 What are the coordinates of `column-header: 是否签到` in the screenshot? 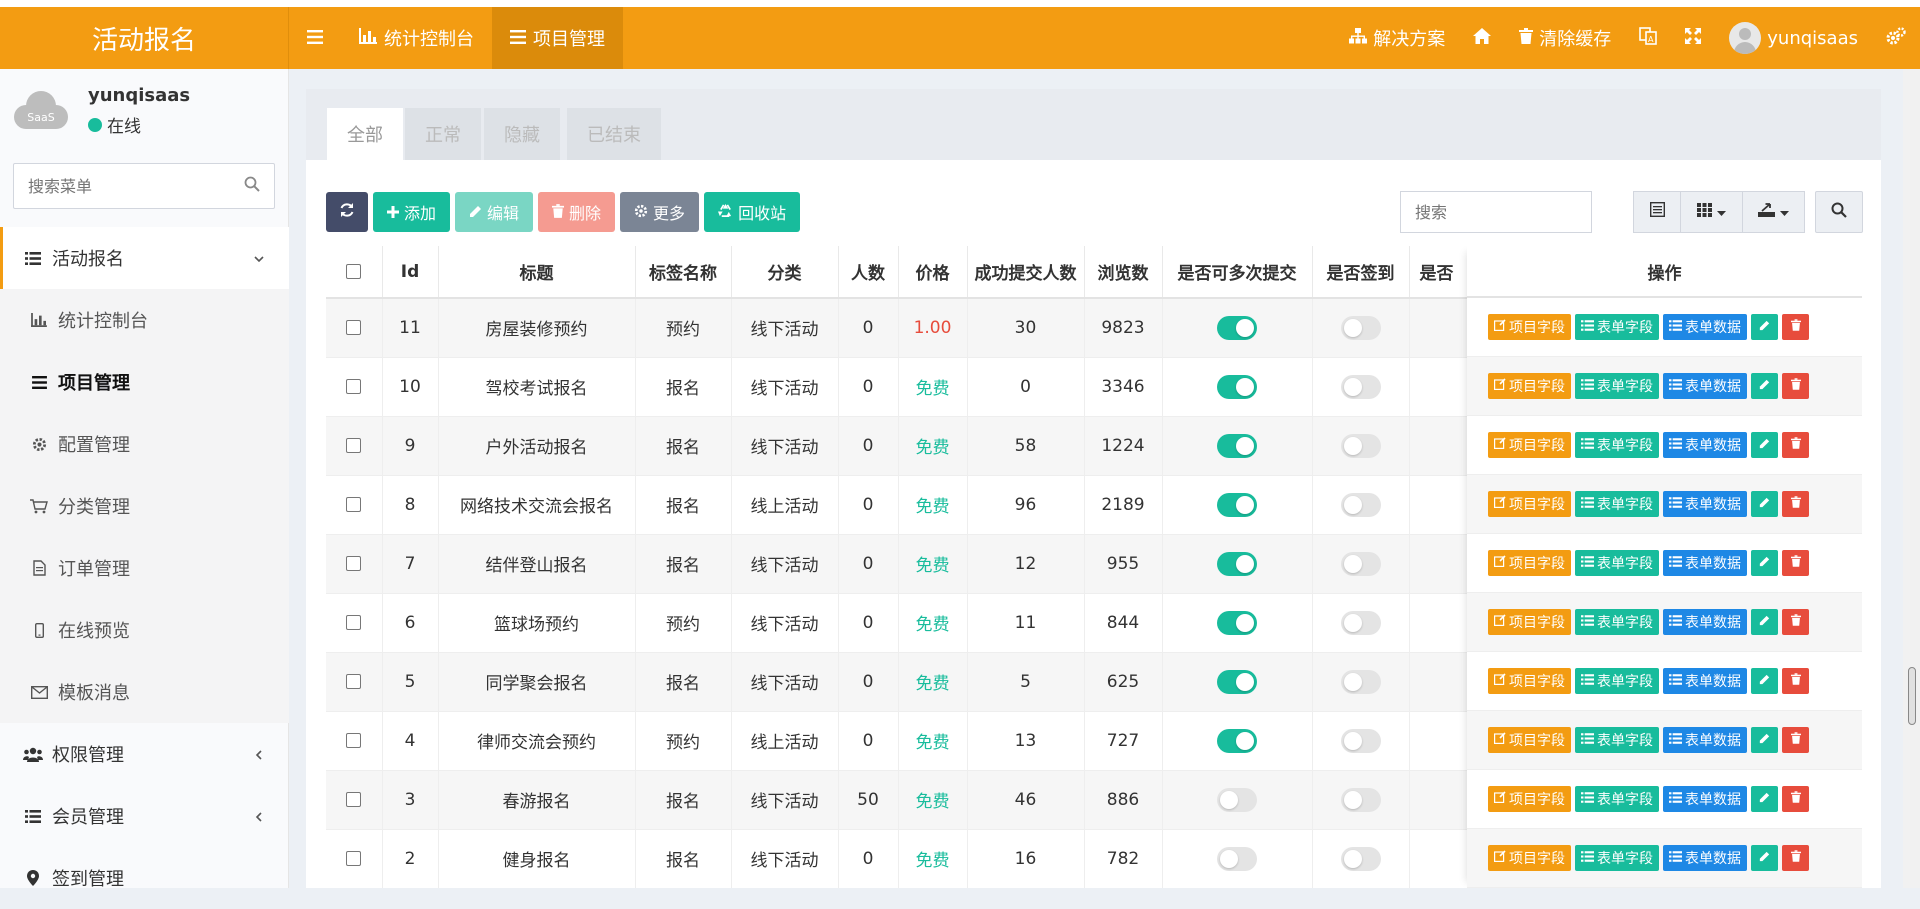 It's located at (1361, 272).